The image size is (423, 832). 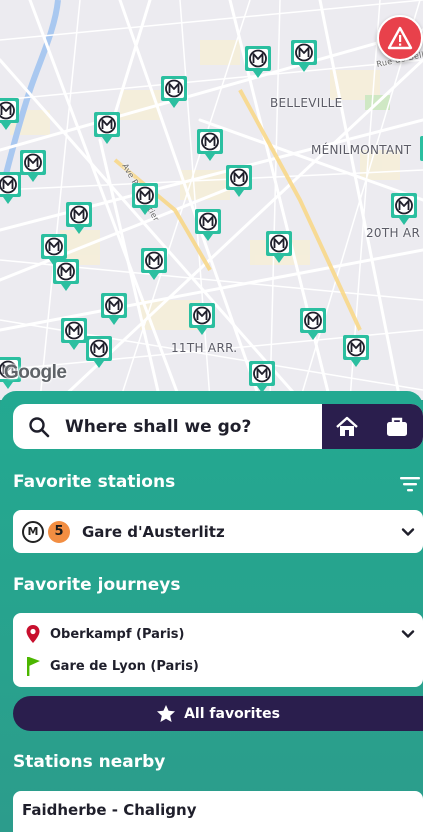 I want to click on warning-triangle-icon, so click(x=400, y=38).